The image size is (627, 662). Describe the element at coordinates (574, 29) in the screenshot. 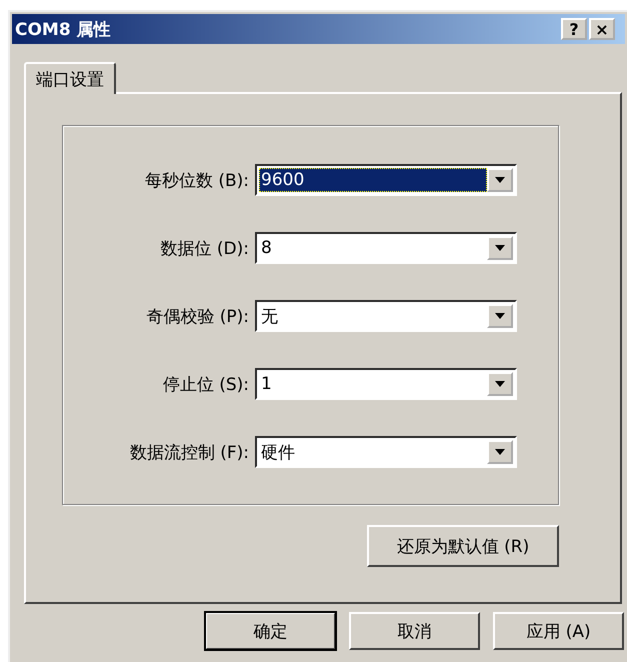

I see `help-button: ?` at that location.